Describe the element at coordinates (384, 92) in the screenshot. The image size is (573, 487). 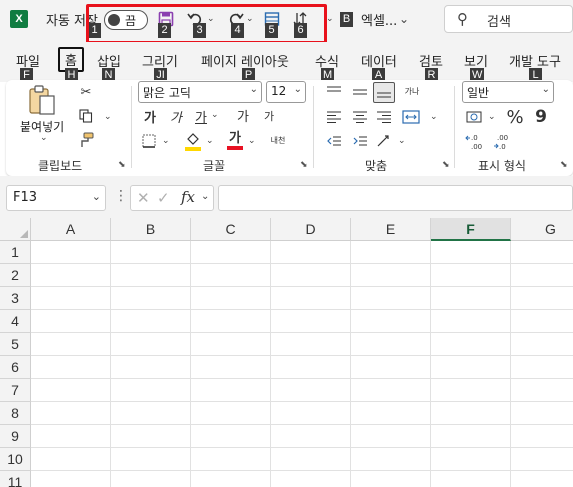
I see `align-bottom-icon` at that location.